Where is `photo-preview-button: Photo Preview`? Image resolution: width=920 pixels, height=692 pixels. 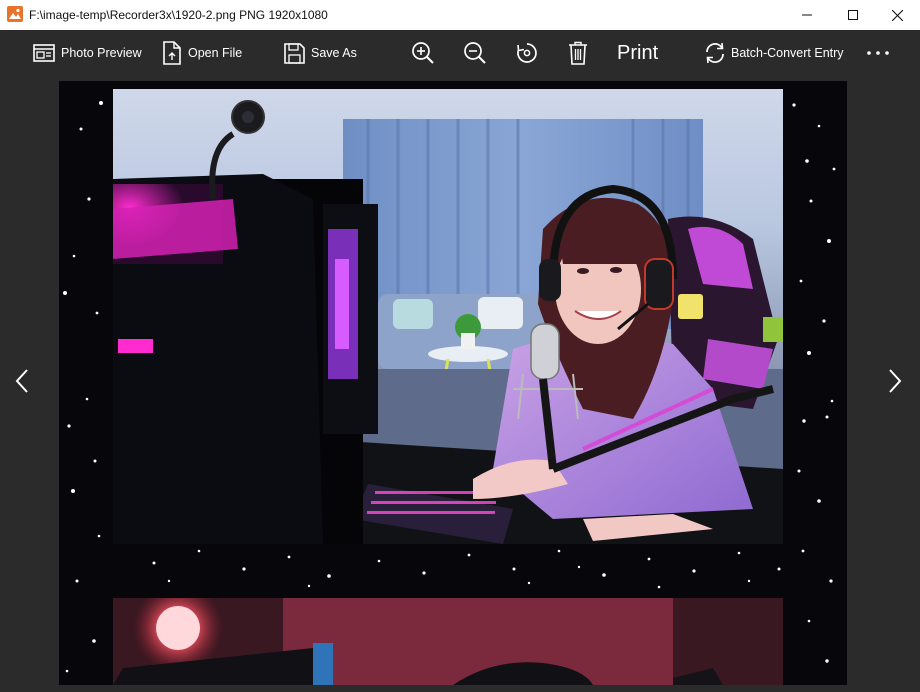
photo-preview-button: Photo Preview is located at coordinates (87, 53).